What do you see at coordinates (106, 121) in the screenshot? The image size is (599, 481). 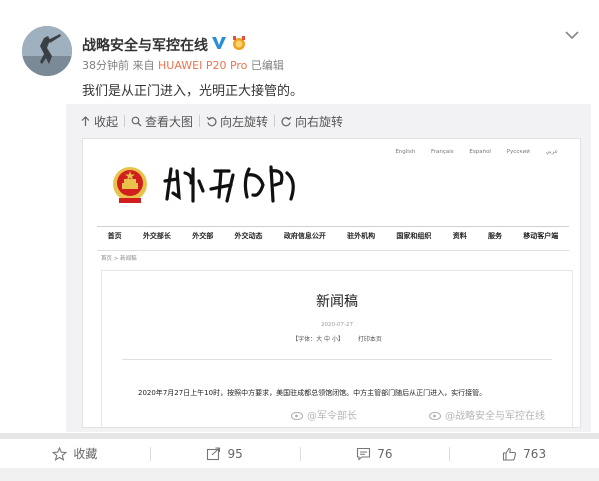 I see `collapse-label: 收起` at bounding box center [106, 121].